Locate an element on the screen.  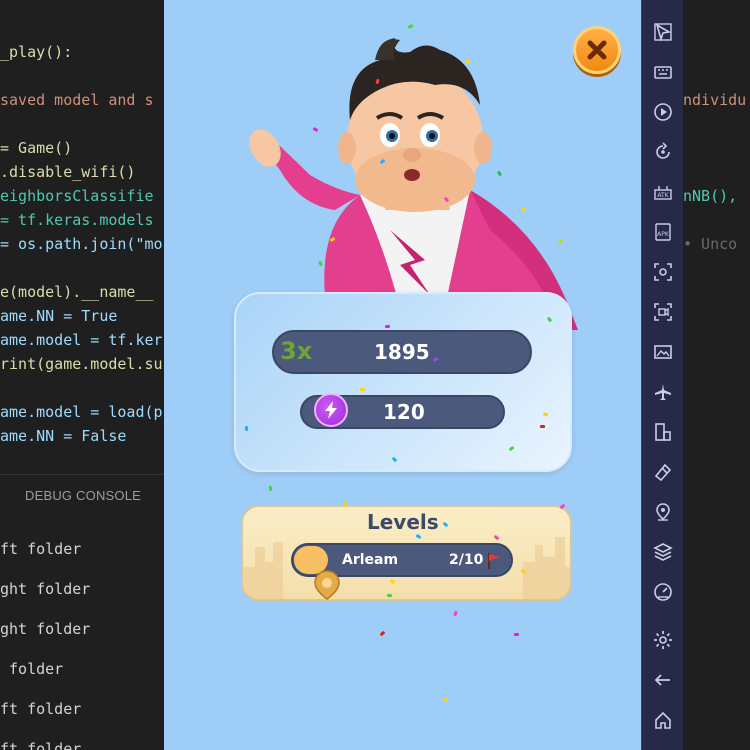
multi-window-icon is located at coordinates (663, 432).